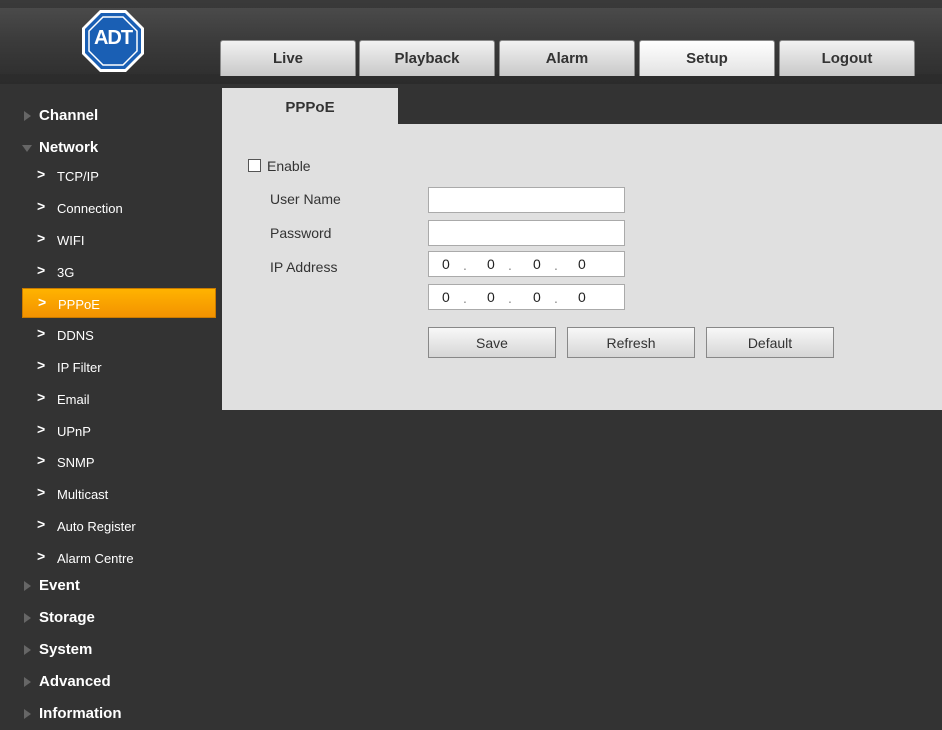 Image resolution: width=942 pixels, height=730 pixels. I want to click on sidebar-item-tcpip: > TCP/IP, so click(119, 176).